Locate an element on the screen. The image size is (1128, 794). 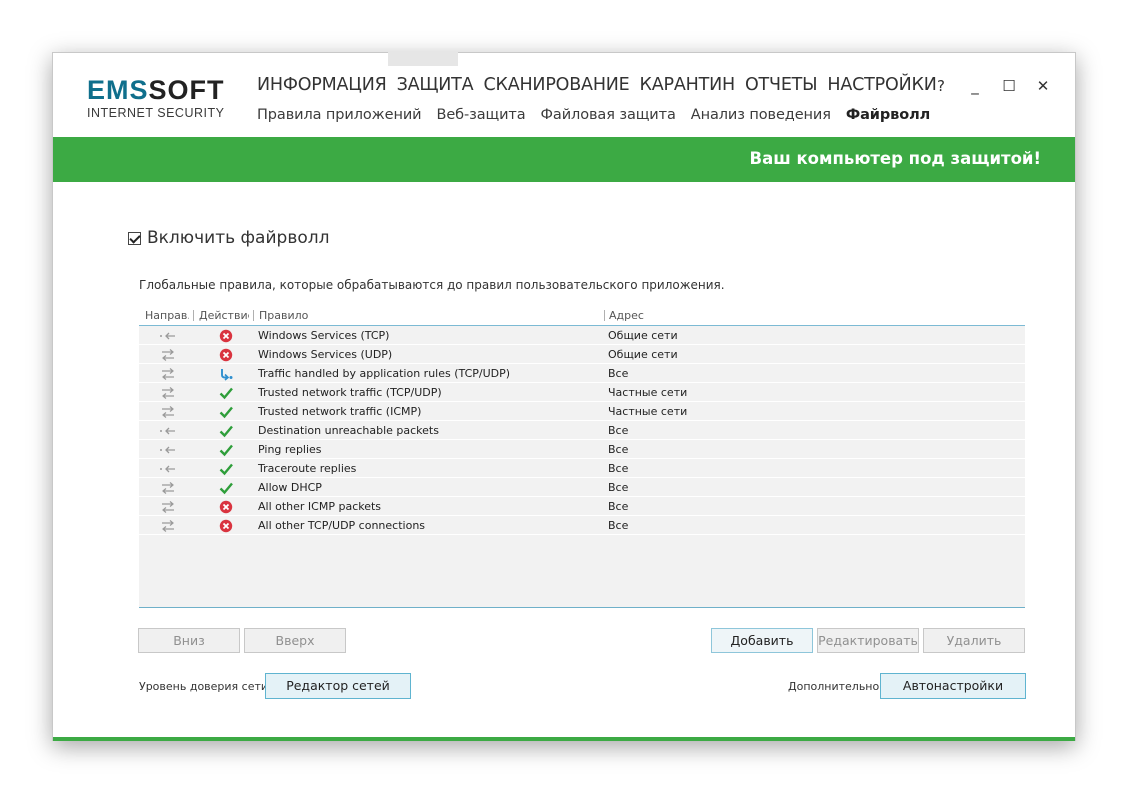
enable-firewall-checkbox is located at coordinates (134, 238).